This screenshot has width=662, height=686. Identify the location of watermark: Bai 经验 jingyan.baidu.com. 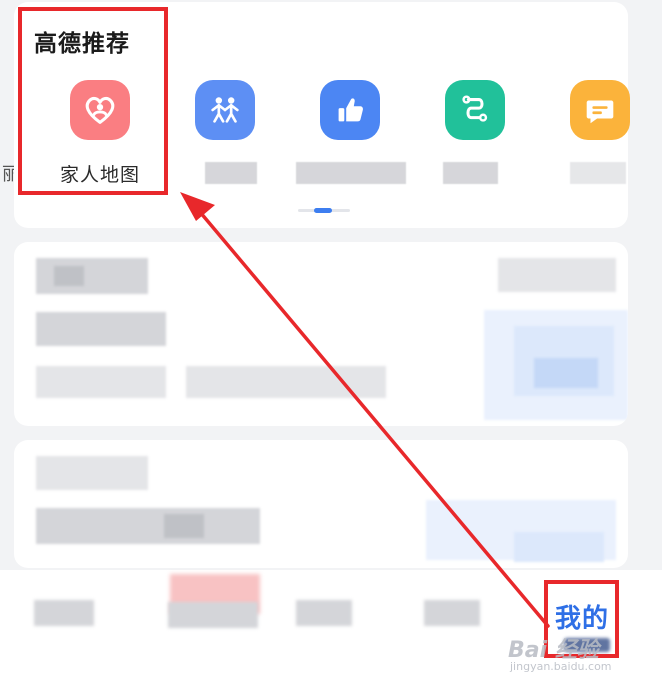
(578, 654).